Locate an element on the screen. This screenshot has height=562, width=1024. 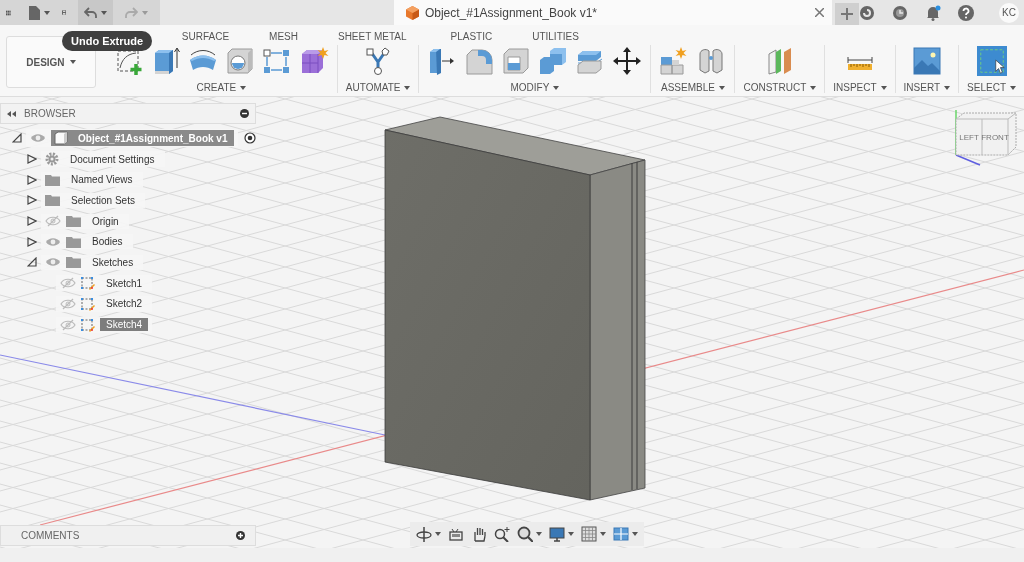
help-icon is located at coordinates (966, 12).